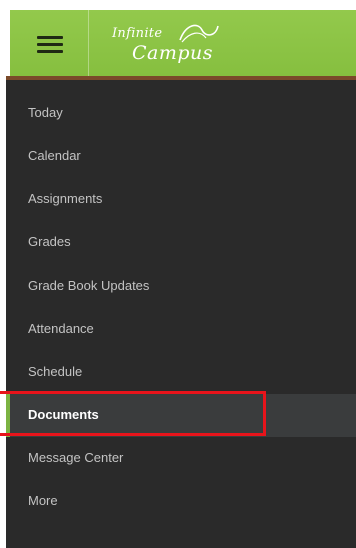 The image size is (356, 548). Describe the element at coordinates (181, 458) in the screenshot. I see `sidebar-item-message-center: Message Center` at that location.